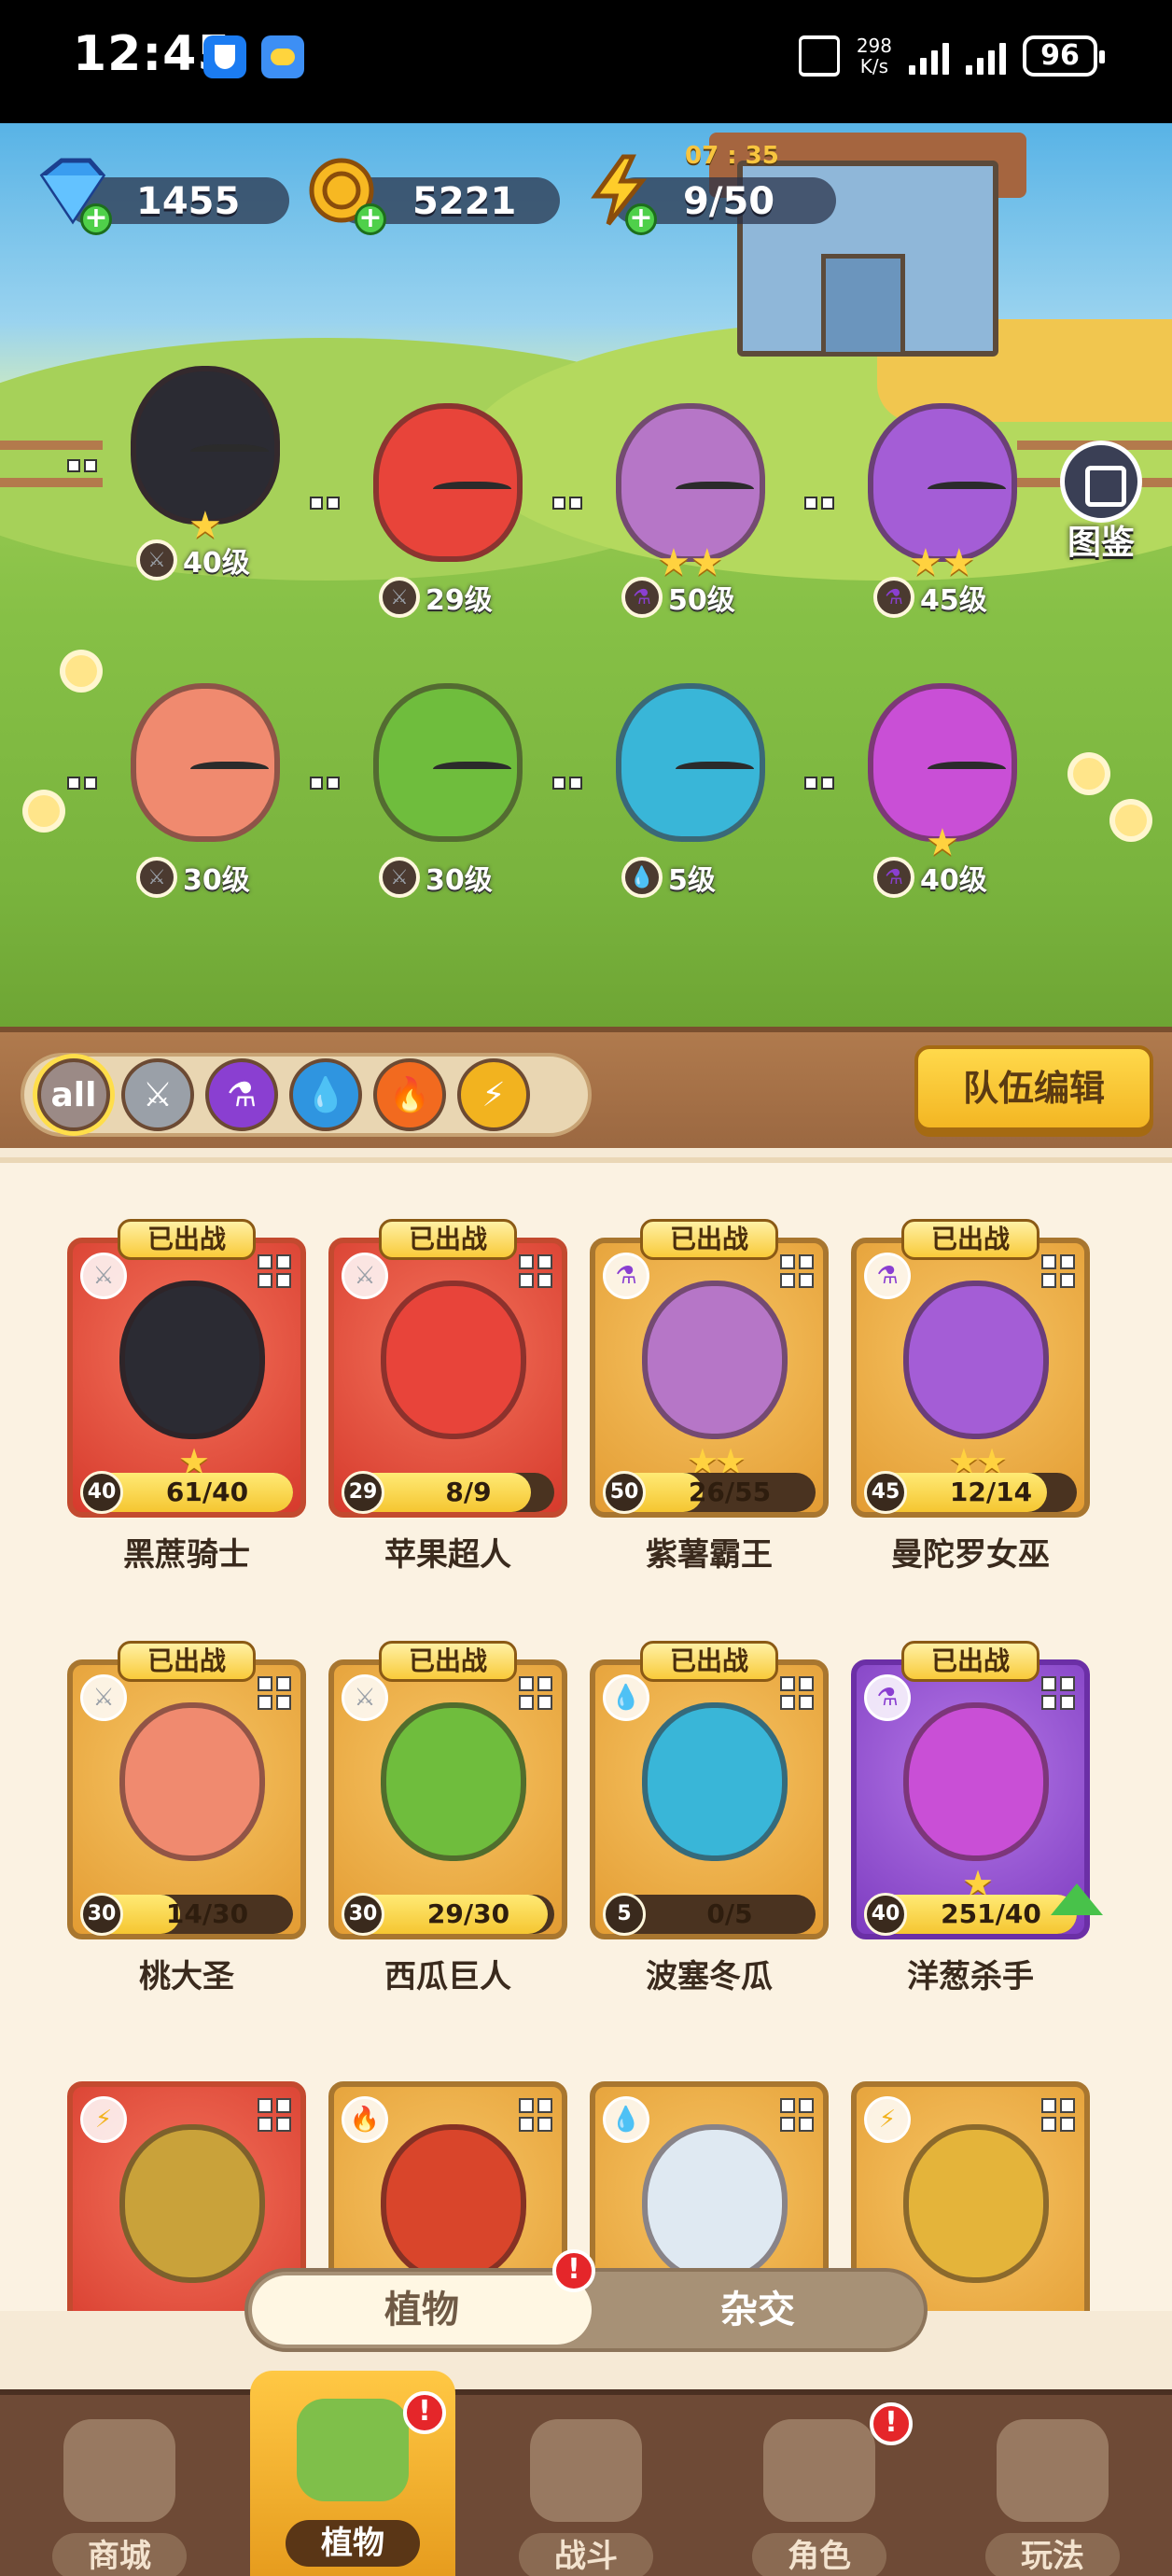  I want to click on plant-level-tag: ⚗ 50级, so click(678, 597).